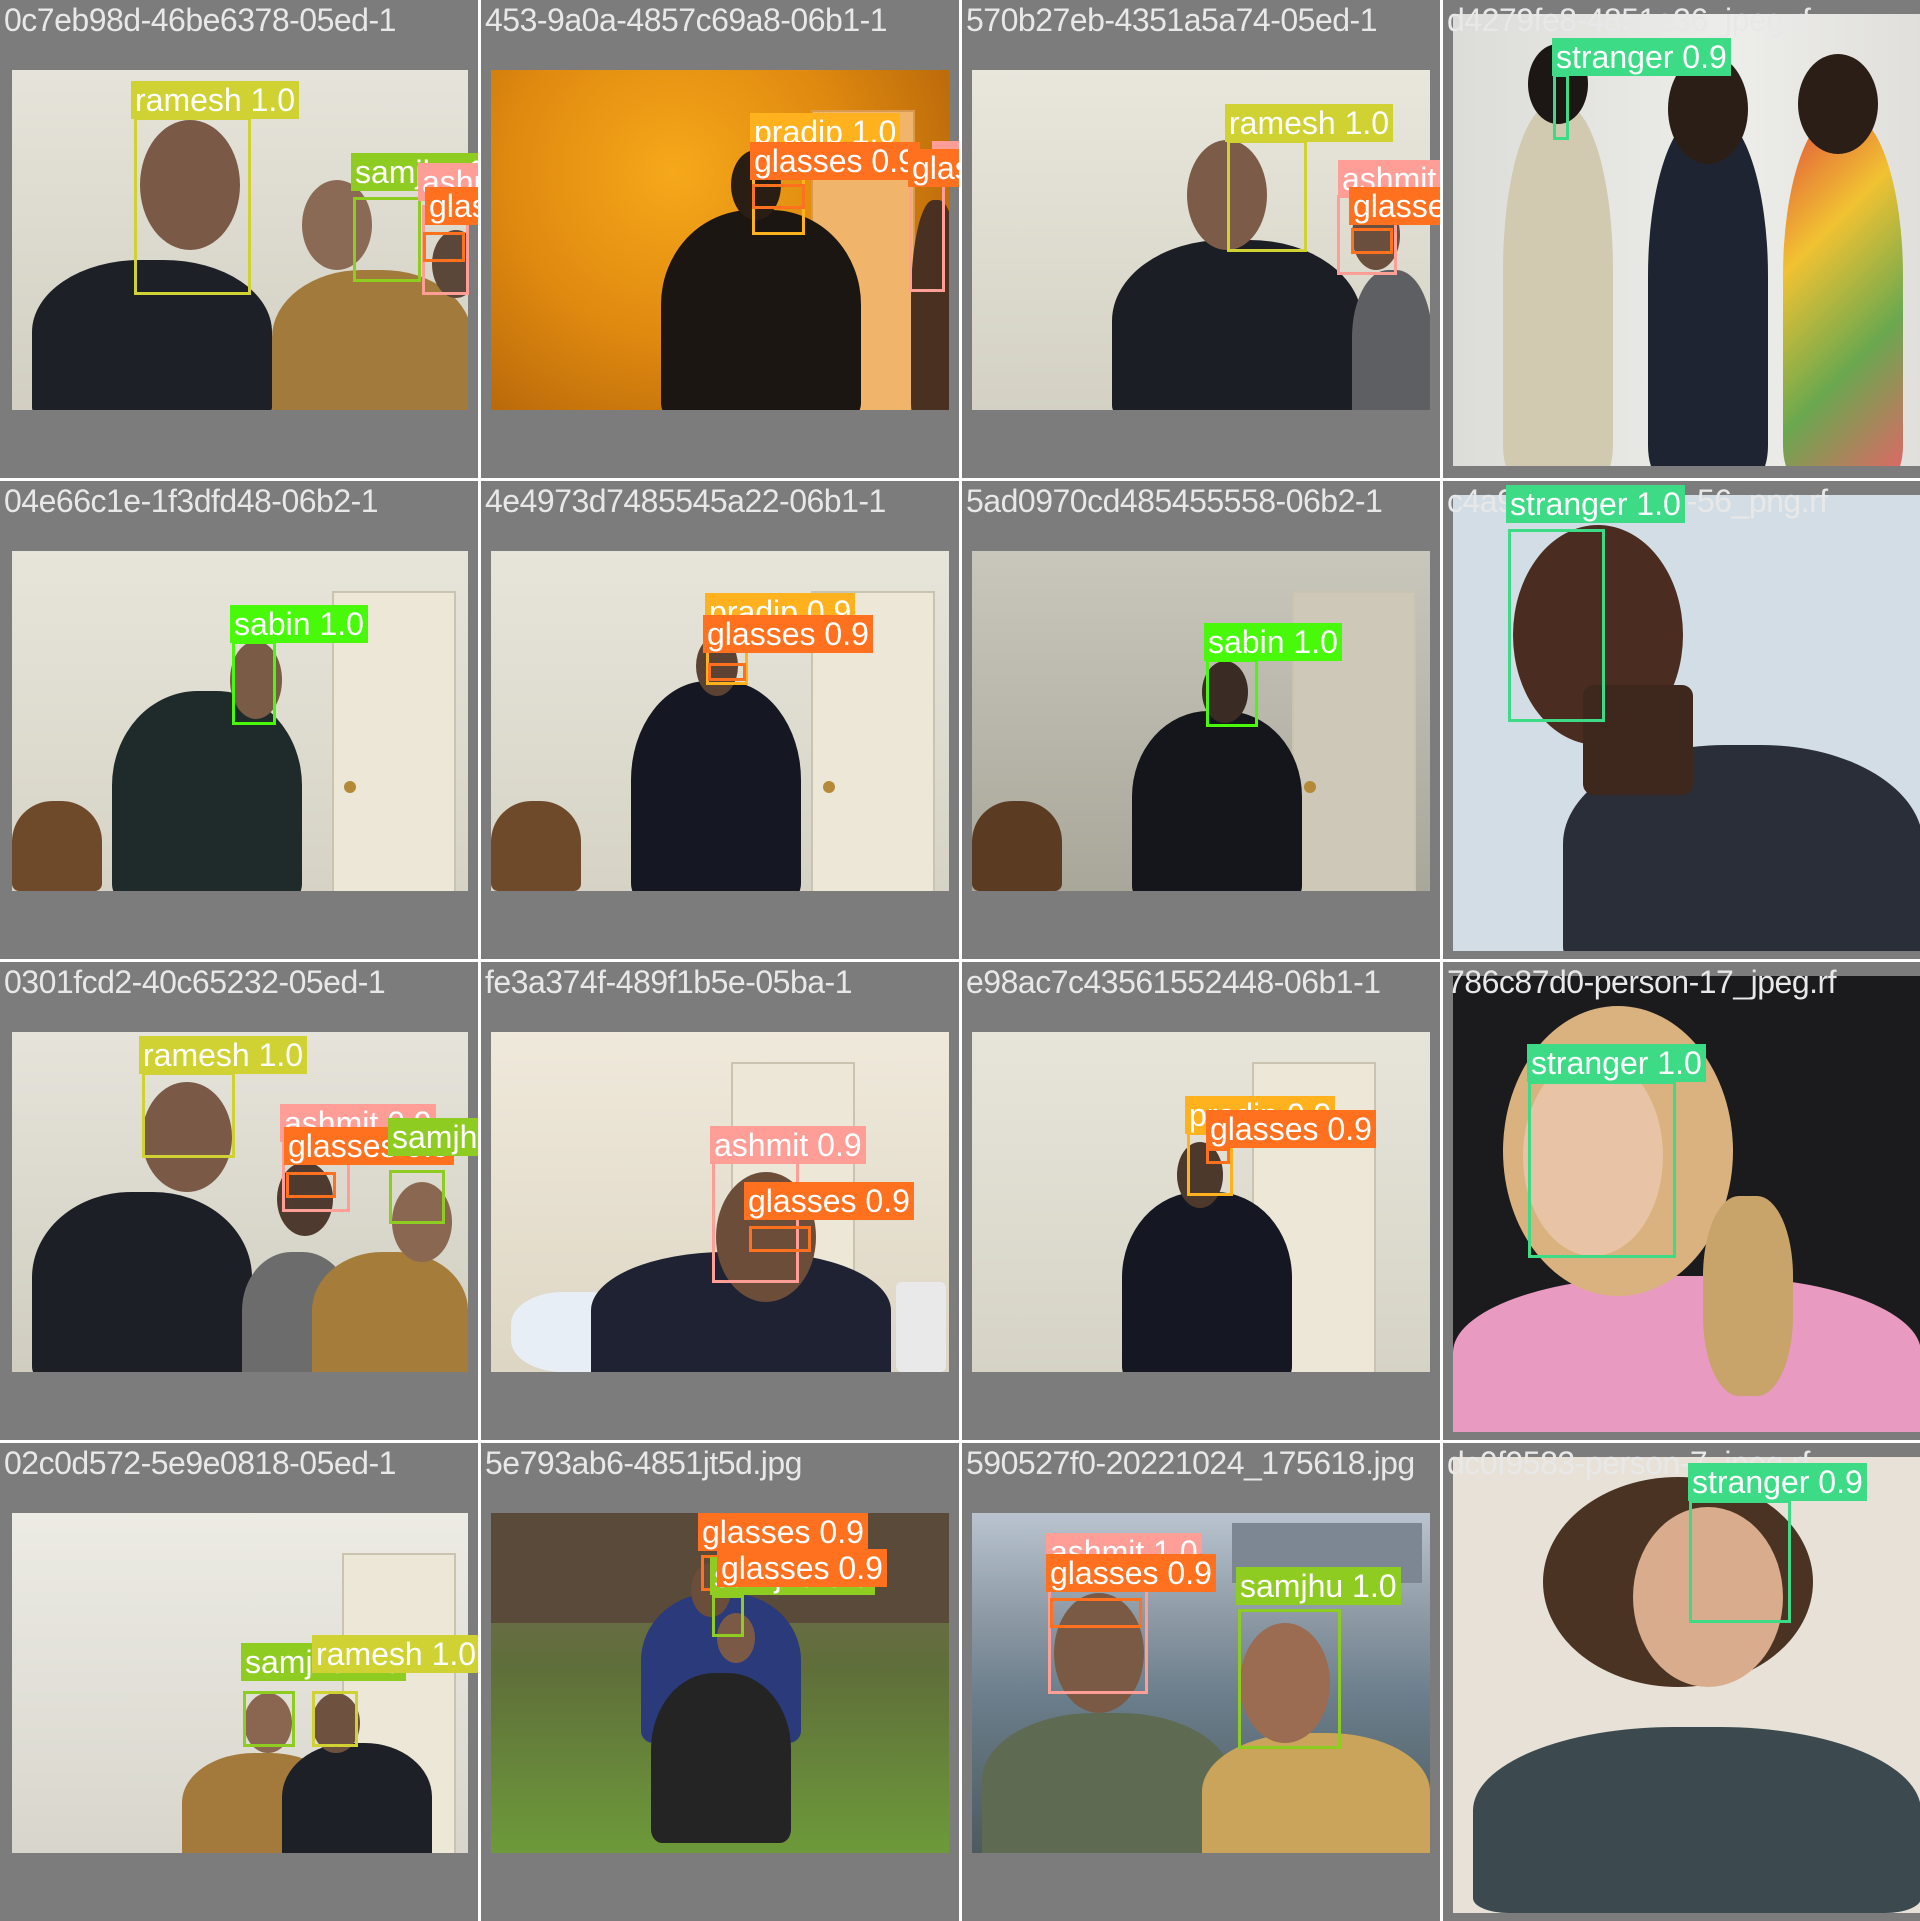  I want to click on tile: dc0f9583-person-7_jpeg.rf stranger 0.9, so click(1681, 1682).